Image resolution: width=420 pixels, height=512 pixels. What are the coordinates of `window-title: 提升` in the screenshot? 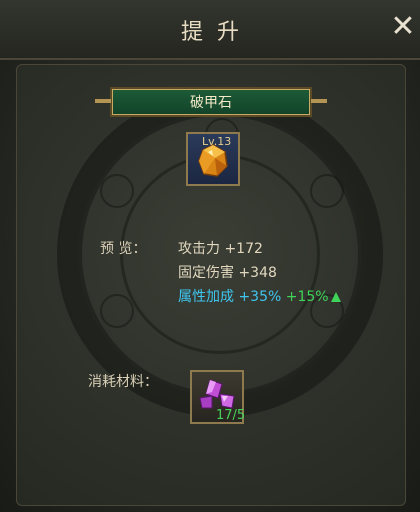 It's located at (216, 32).